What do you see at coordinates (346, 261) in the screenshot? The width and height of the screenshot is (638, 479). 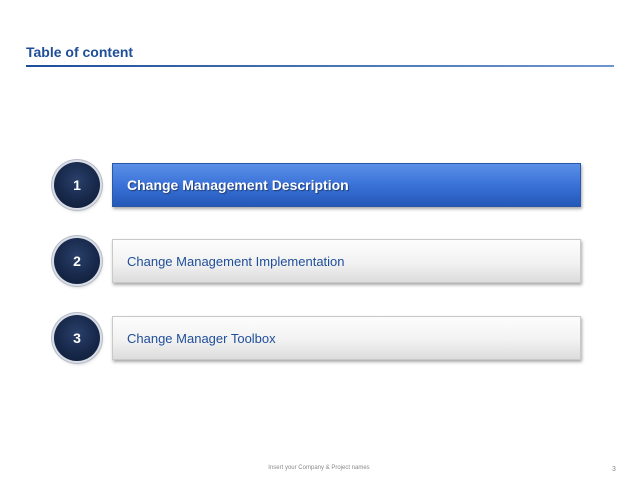 I see `toc-item-box: Change Management Implementation` at bounding box center [346, 261].